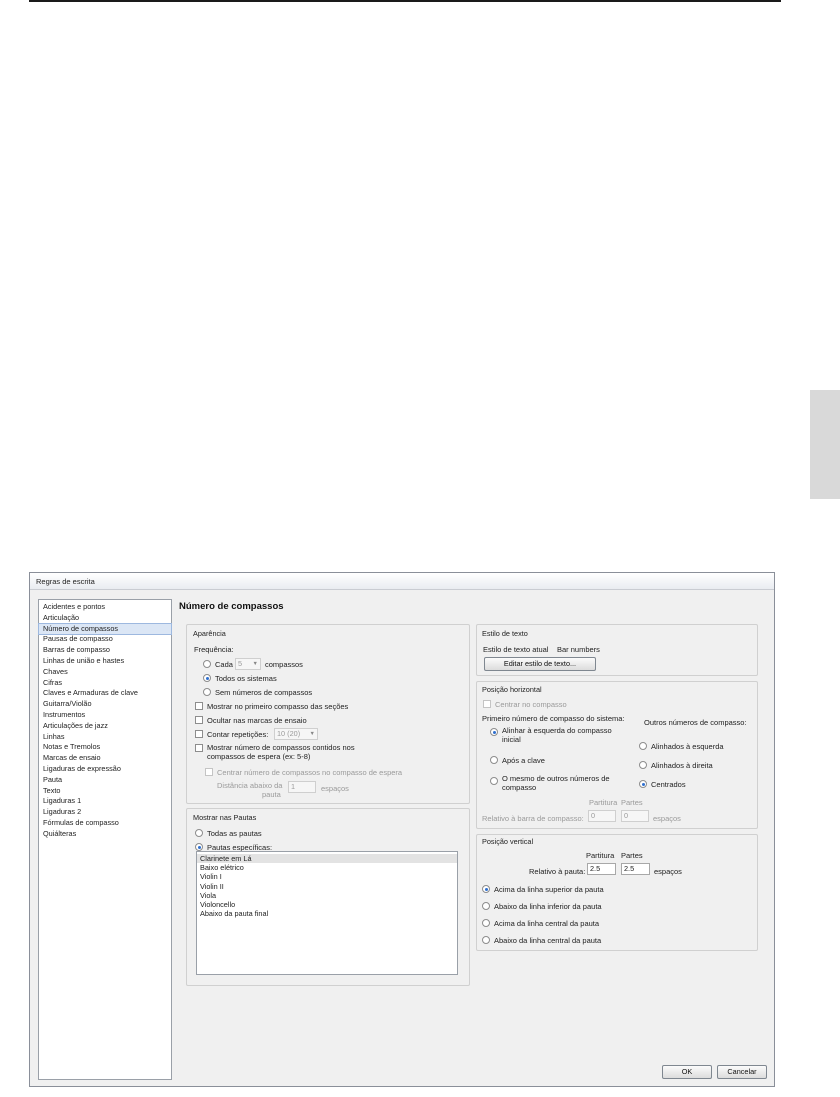 The width and height of the screenshot is (840, 1097). I want to click on category-item: Número de compassos, so click(105, 629).